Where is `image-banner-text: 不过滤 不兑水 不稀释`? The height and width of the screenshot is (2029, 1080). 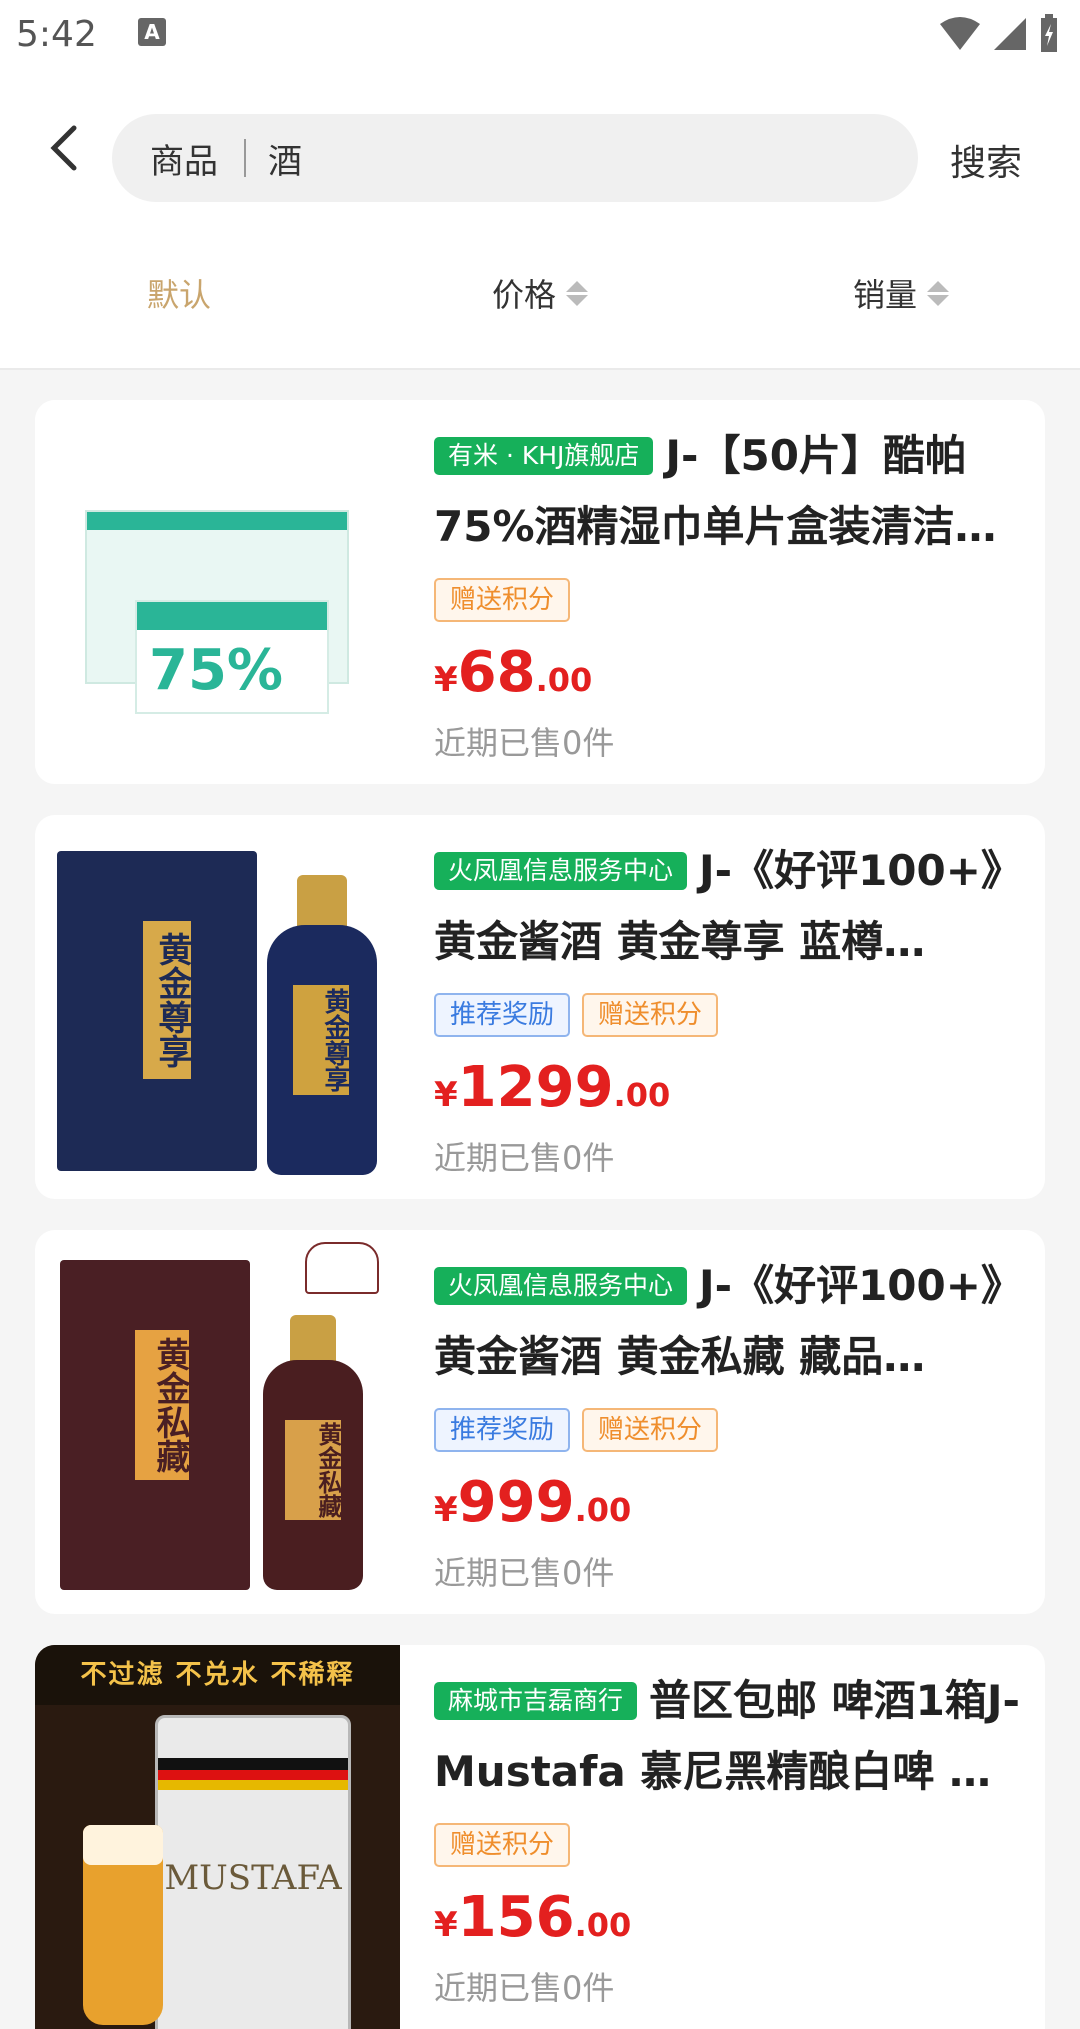 image-banner-text: 不过滤 不兑水 不稀释 is located at coordinates (217, 1675).